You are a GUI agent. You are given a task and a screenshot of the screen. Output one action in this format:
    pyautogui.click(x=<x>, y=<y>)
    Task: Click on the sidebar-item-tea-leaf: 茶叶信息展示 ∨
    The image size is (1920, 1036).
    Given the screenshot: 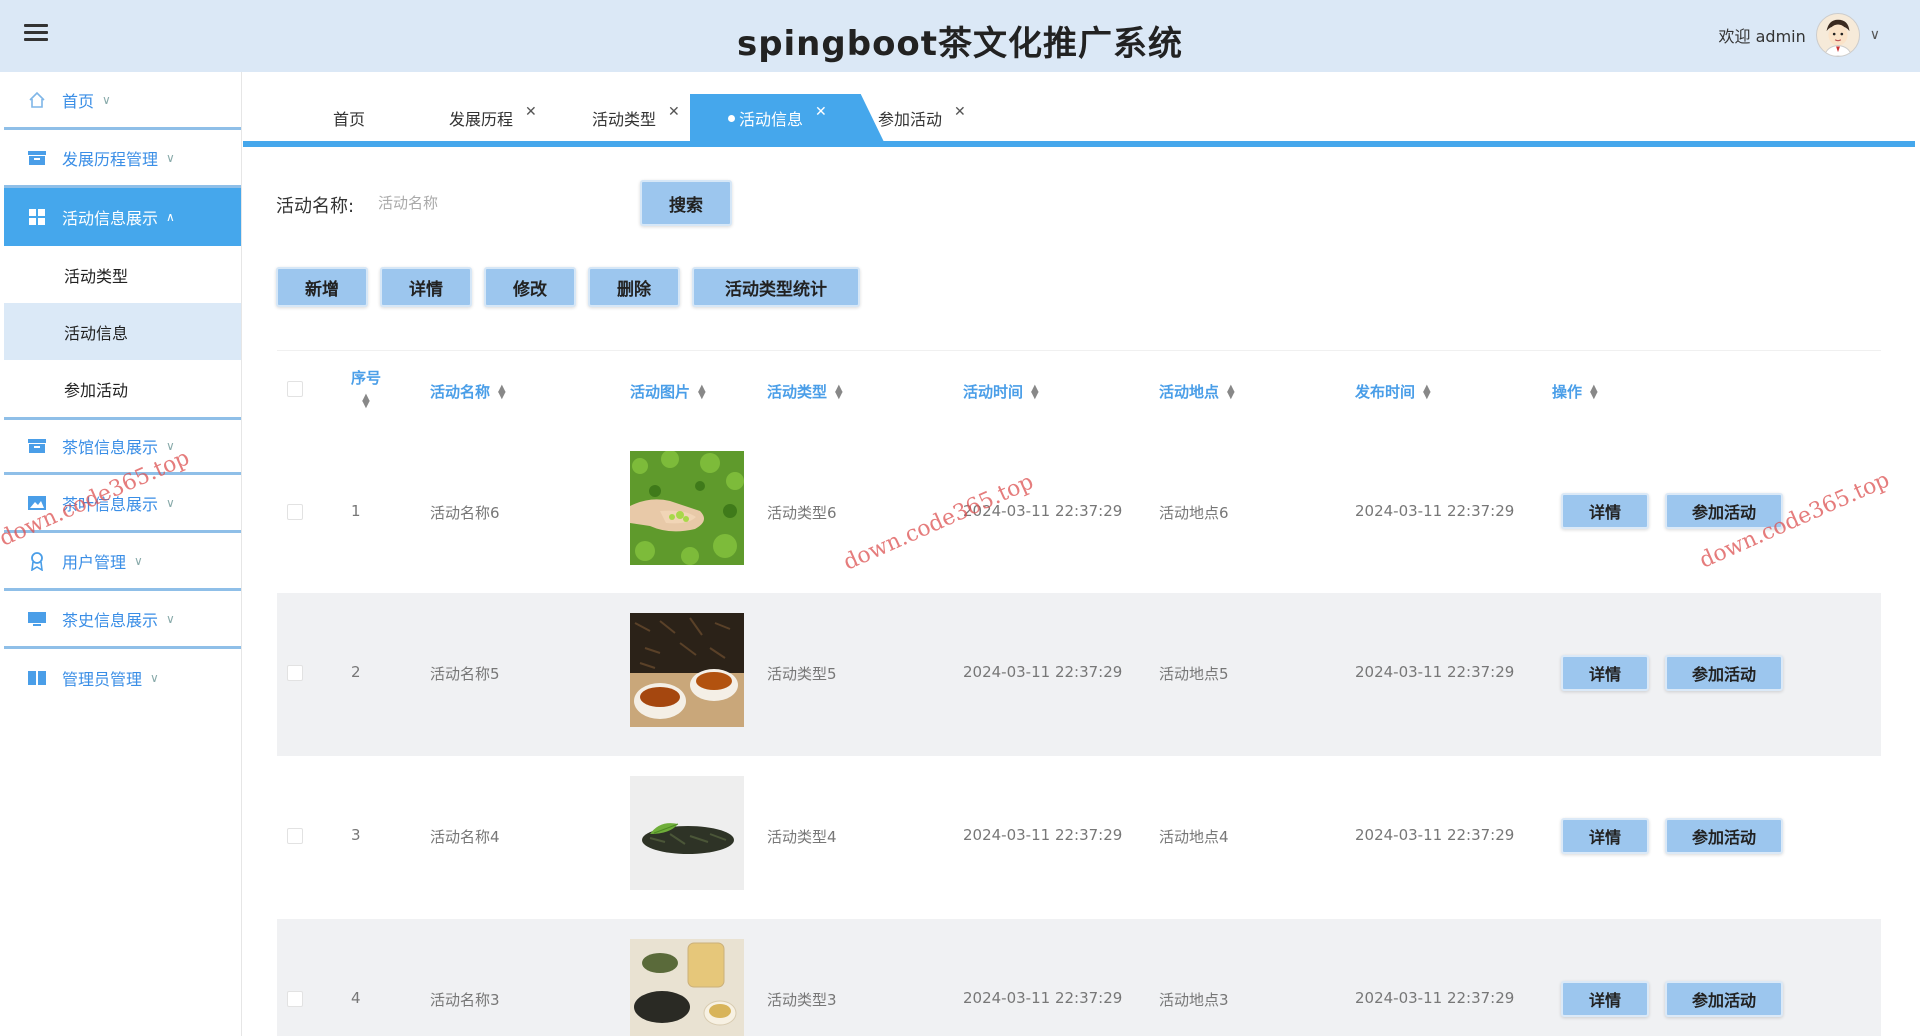 What is the action you would take?
    pyautogui.click(x=122, y=504)
    